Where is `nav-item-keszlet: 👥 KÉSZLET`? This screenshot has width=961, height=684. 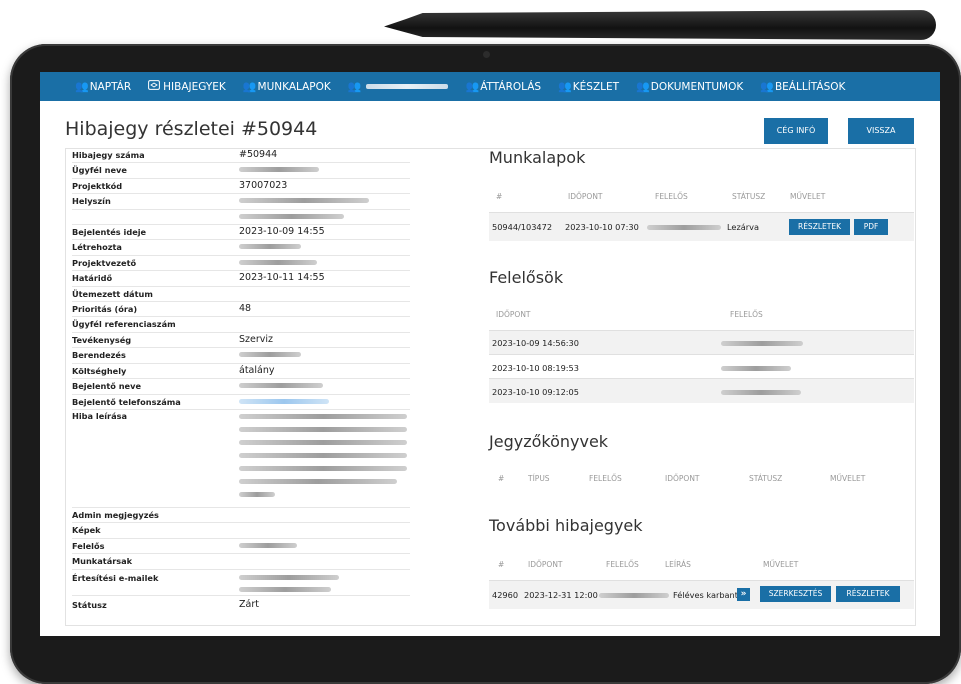 nav-item-keszlet: 👥 KÉSZLET is located at coordinates (588, 86).